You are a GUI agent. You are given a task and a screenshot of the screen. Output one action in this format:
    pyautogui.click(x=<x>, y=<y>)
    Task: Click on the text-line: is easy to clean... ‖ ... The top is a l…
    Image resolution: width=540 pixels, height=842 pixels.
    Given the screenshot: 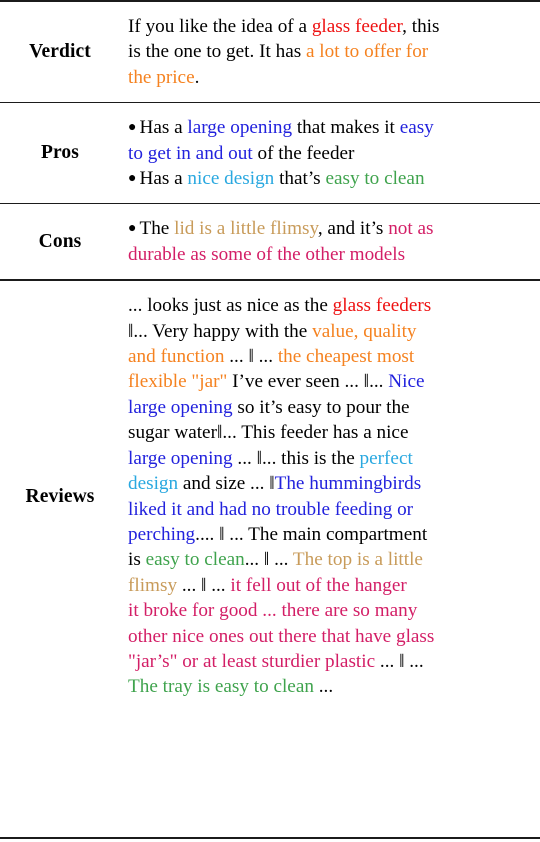 What is the action you would take?
    pyautogui.click(x=327, y=559)
    